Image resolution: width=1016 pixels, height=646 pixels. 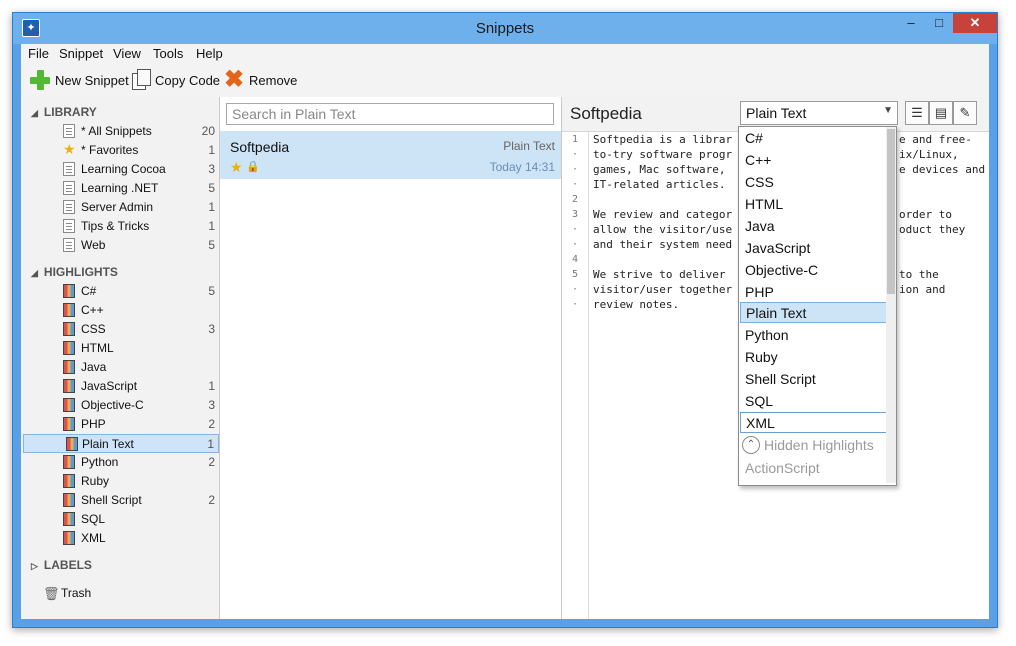 I want to click on pencil-icon: ✎, so click(x=965, y=112).